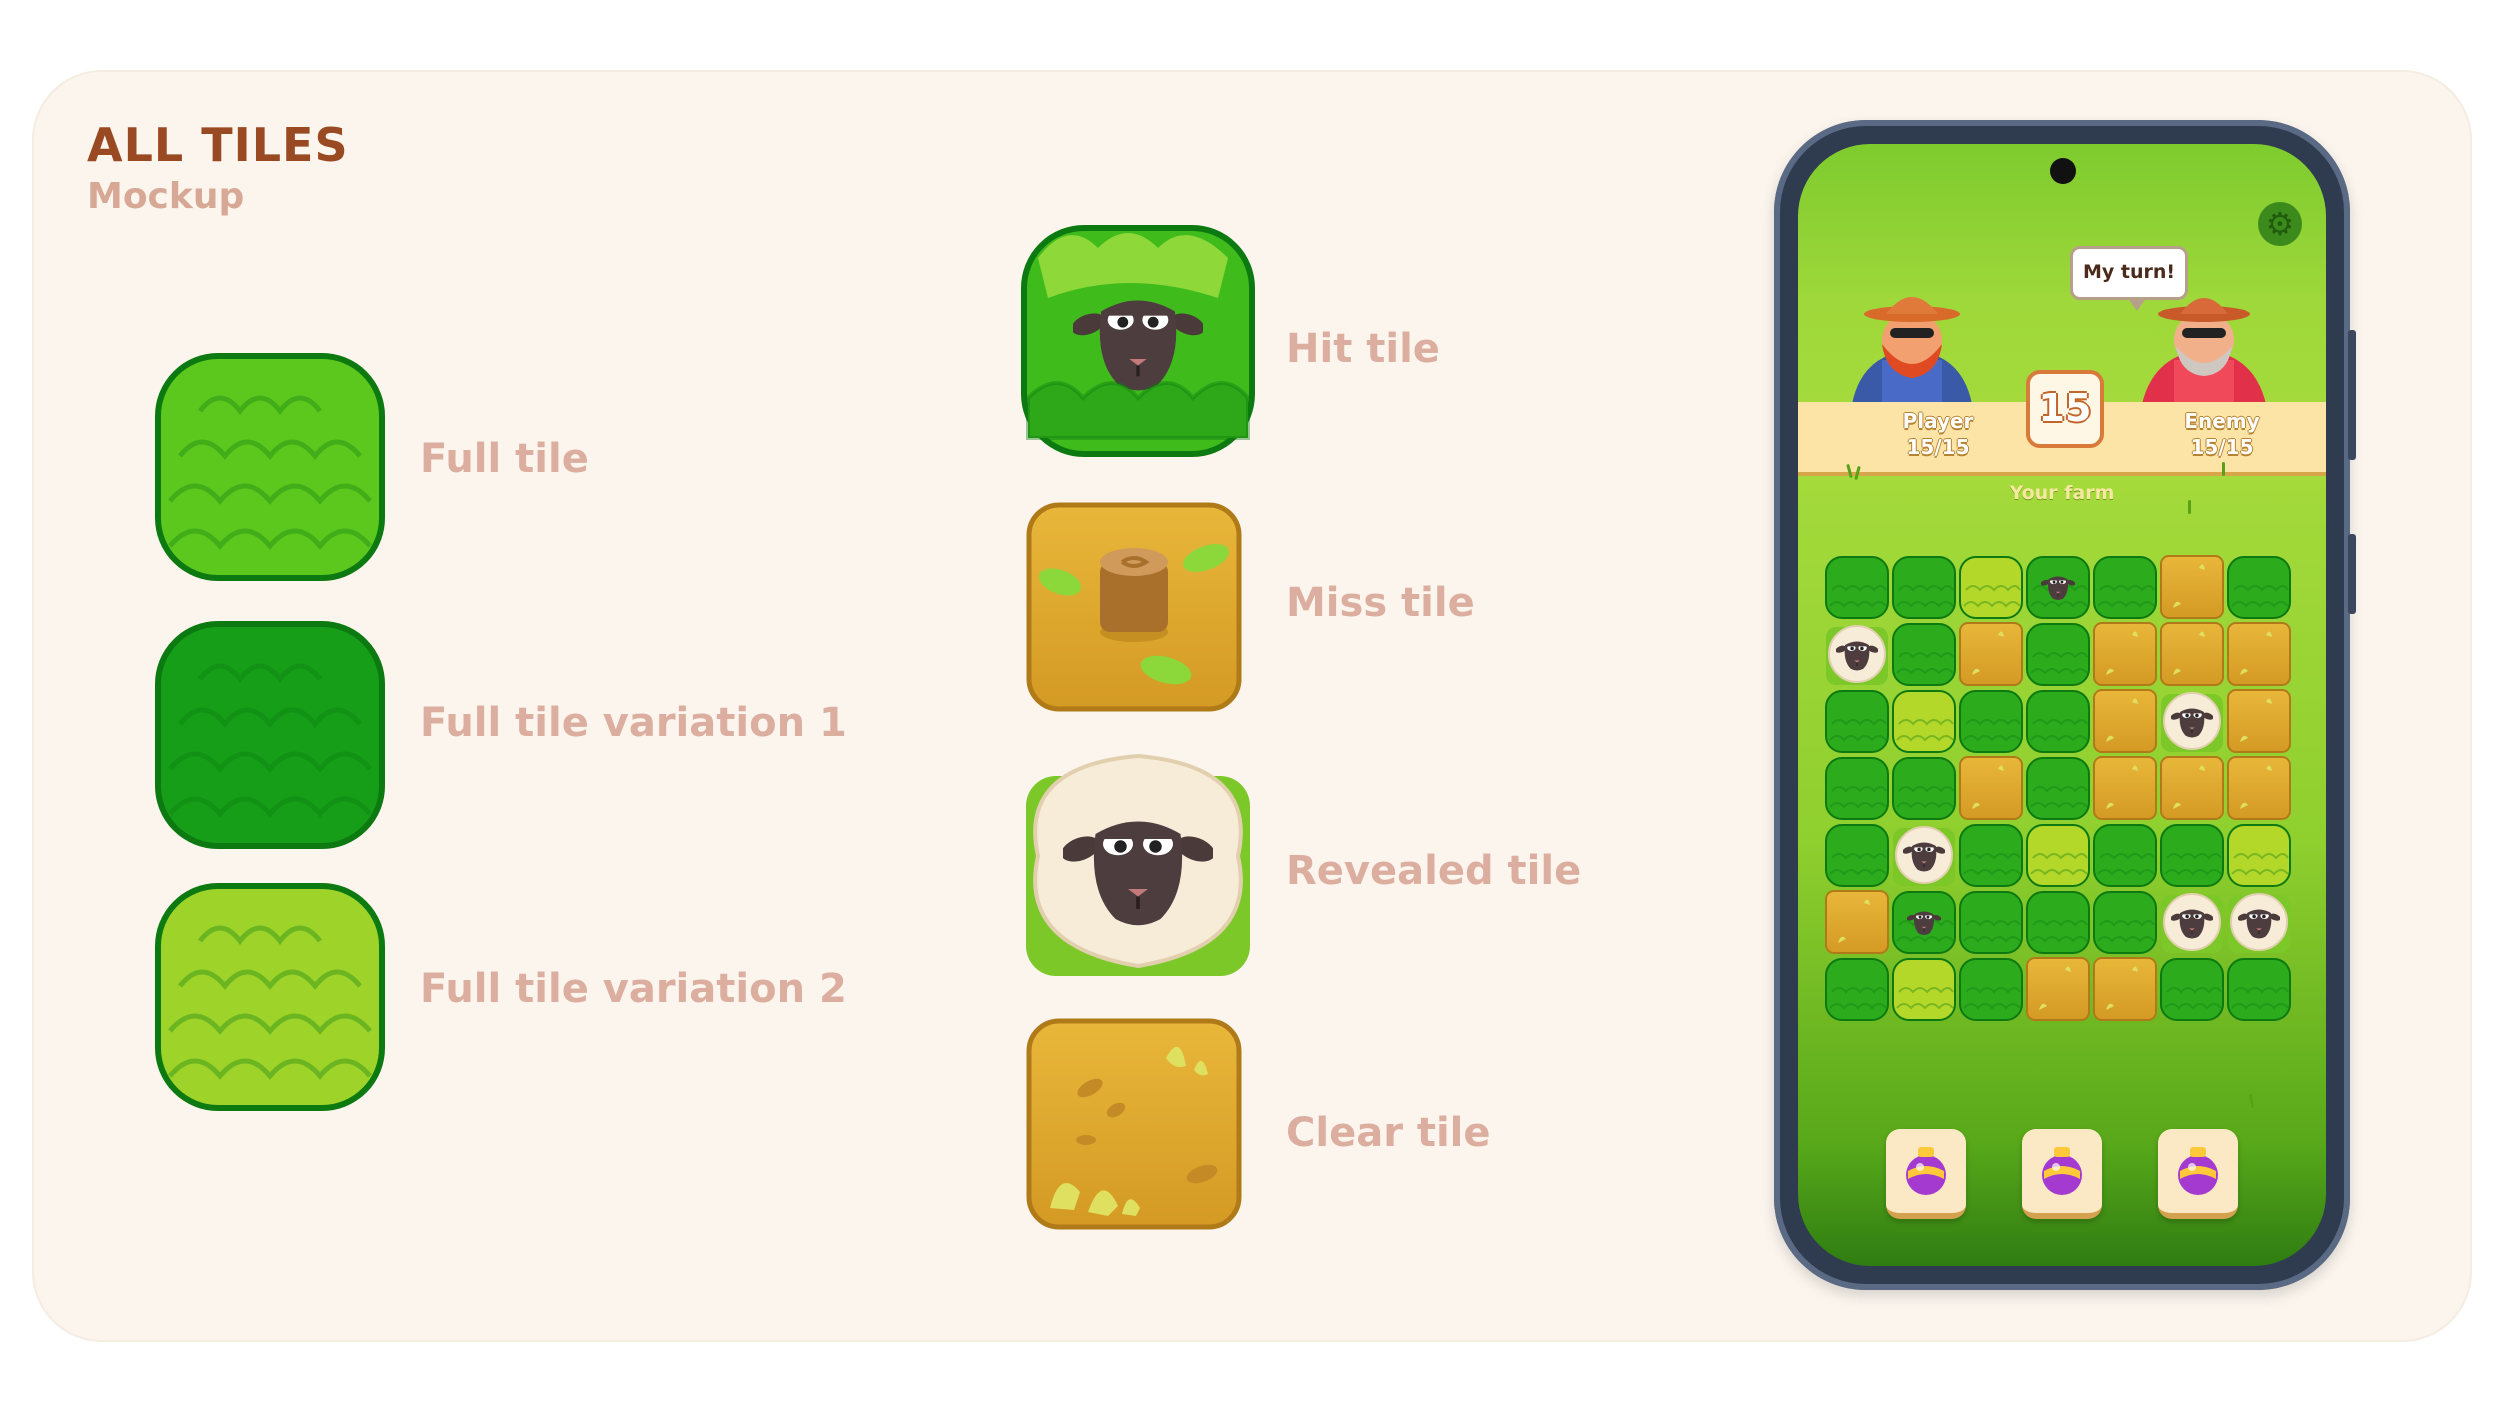 The height and width of the screenshot is (1406, 2500). What do you see at coordinates (2063, 171) in the screenshot?
I see `camera-icon` at bounding box center [2063, 171].